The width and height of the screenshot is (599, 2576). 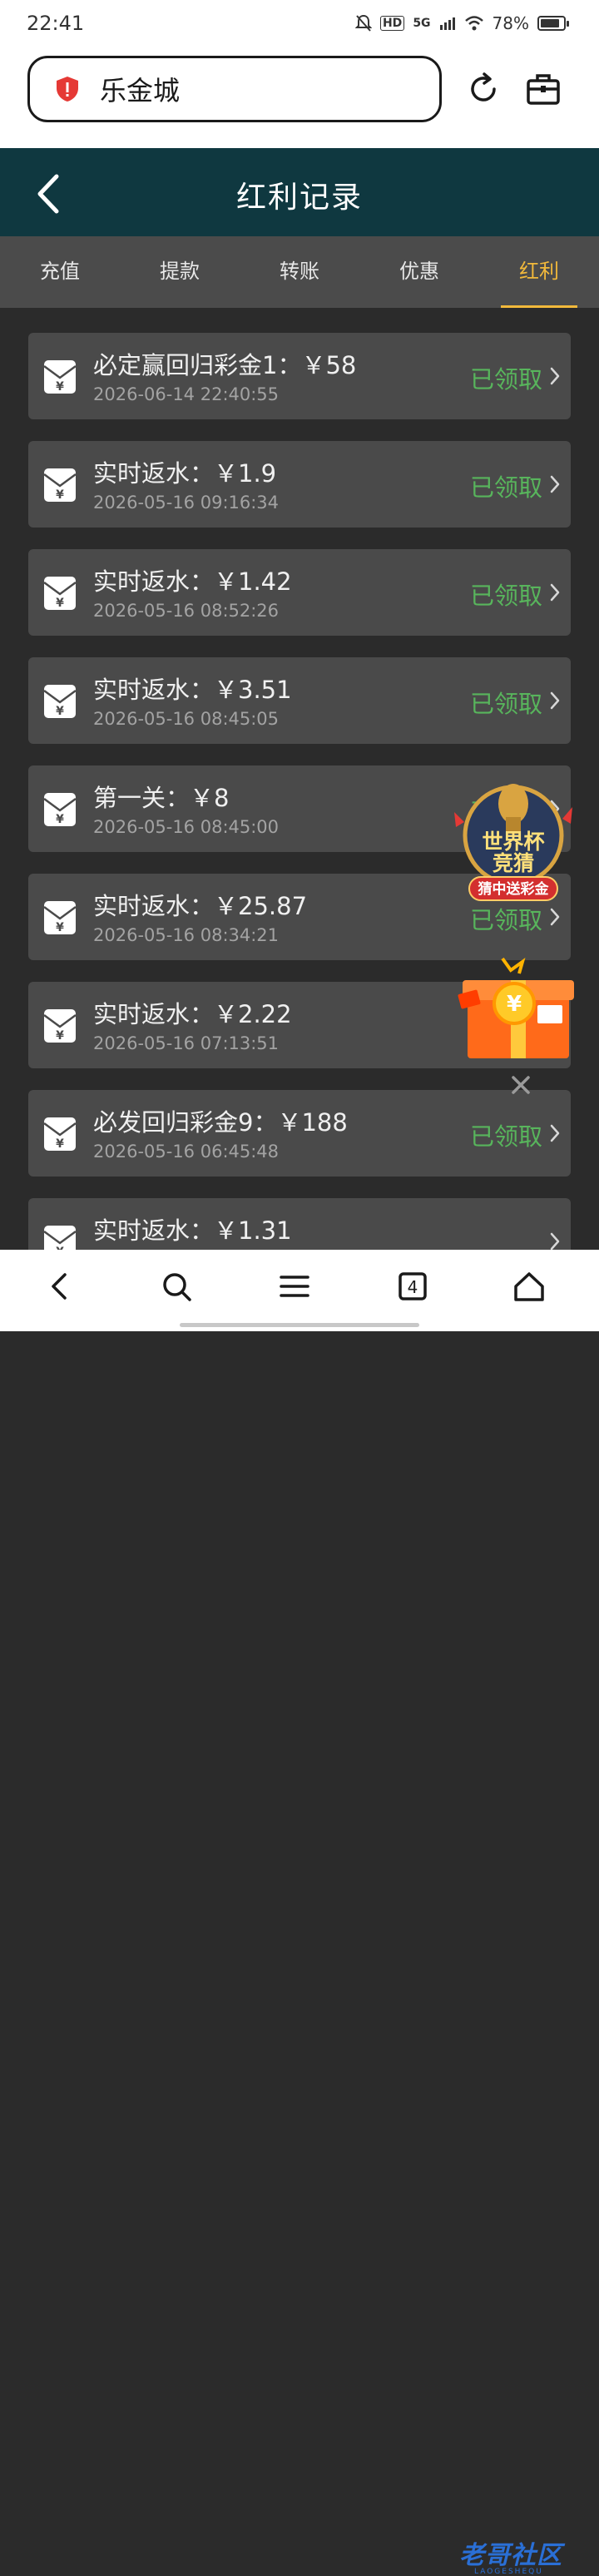 I want to click on record-date: 2026-05-16 08:34:21, so click(x=187, y=935).